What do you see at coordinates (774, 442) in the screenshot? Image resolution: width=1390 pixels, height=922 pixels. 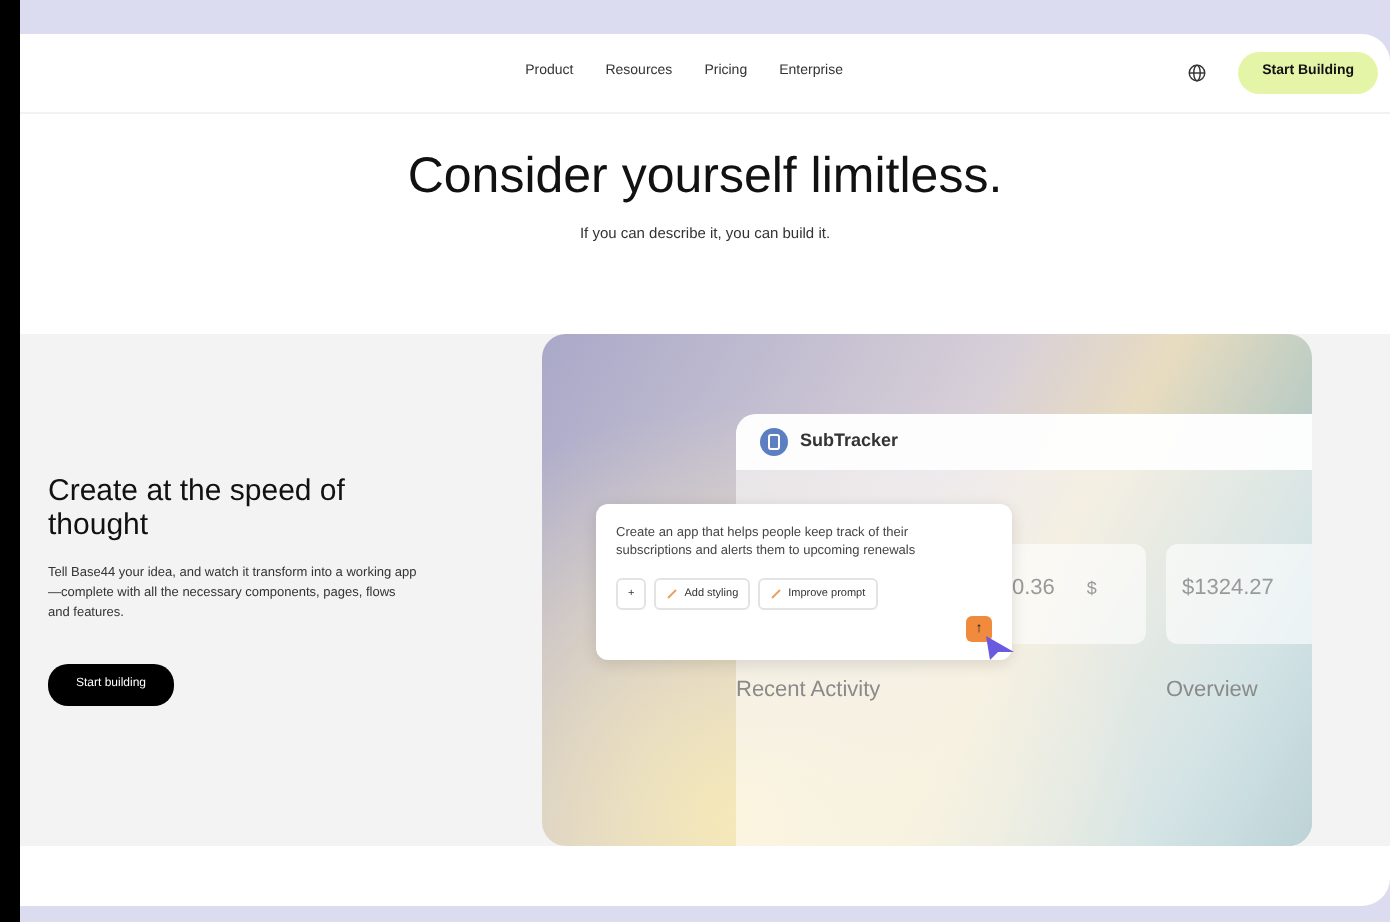 I see `app-logo-icon` at bounding box center [774, 442].